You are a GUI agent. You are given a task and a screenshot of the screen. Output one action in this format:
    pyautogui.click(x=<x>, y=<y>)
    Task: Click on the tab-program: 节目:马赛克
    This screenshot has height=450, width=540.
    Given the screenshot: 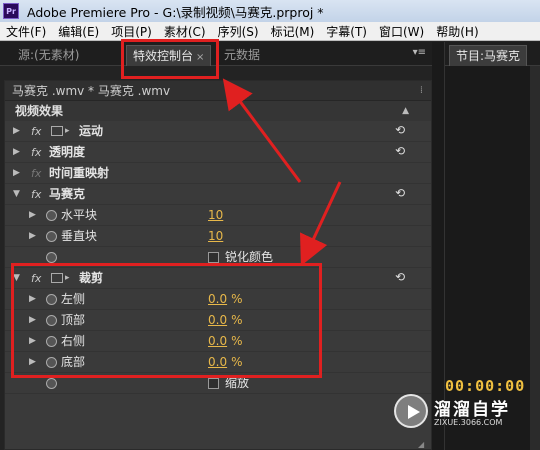 What is the action you would take?
    pyautogui.click(x=488, y=55)
    